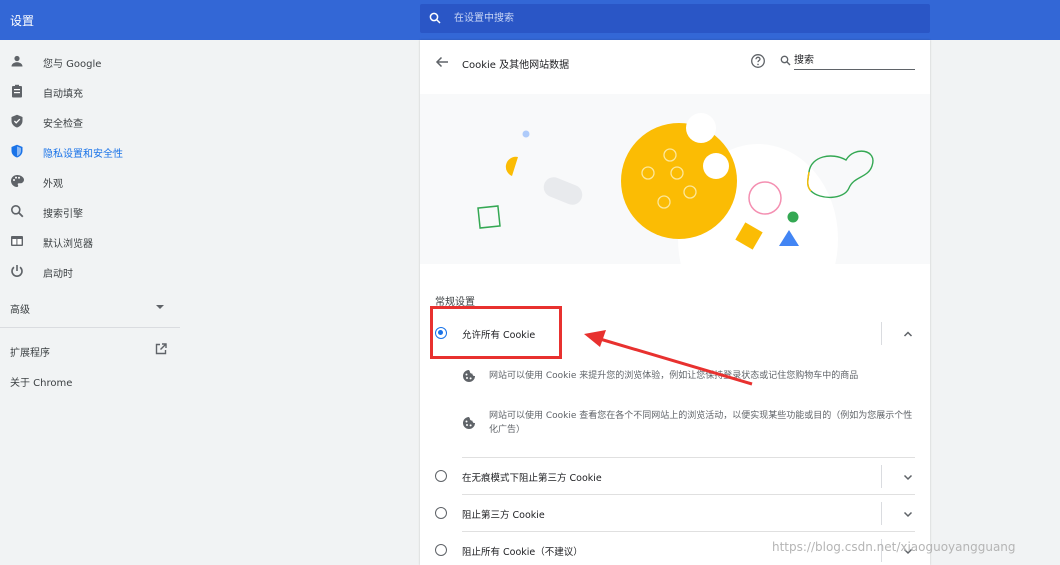 Image resolution: width=1060 pixels, height=565 pixels. Describe the element at coordinates (675, 513) in the screenshot. I see `option-block-third-party: 阻止第三方 Cookie` at that location.